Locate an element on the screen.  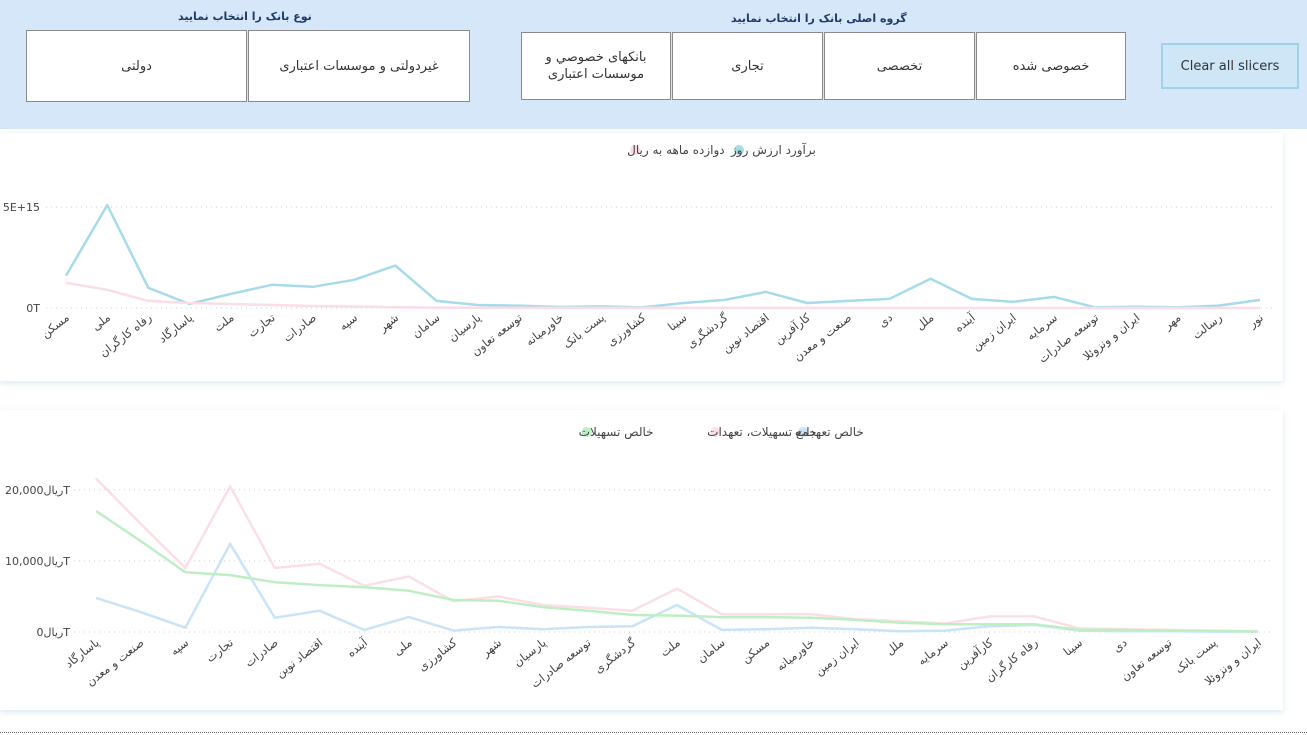
bank-group-slicer-title: گروه اصلی بانک را انتخاب نمایید is located at coordinates (819, 18).